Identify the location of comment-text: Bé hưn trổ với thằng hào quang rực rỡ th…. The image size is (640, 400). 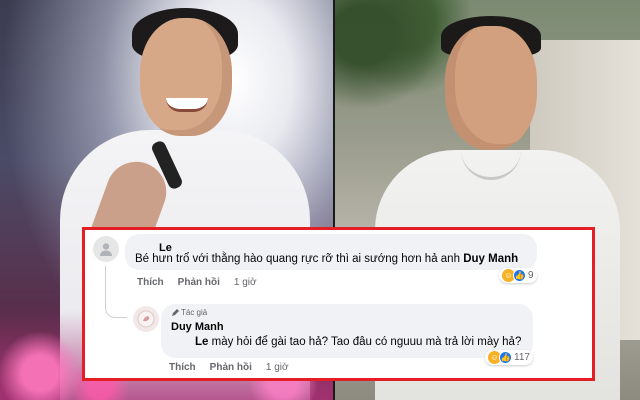
(326, 259).